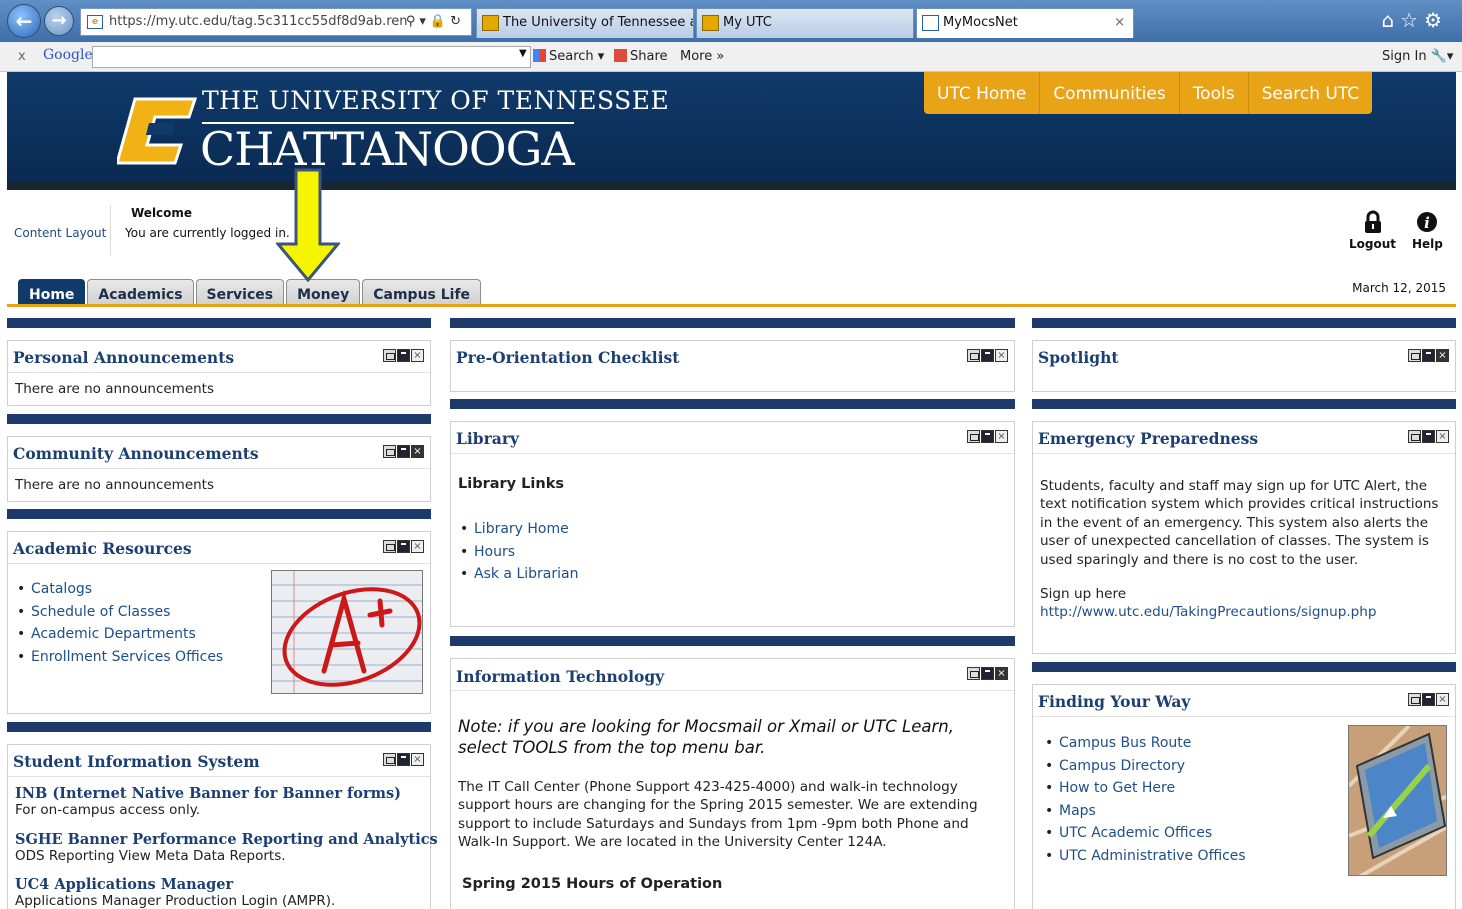  Describe the element at coordinates (1144, 788) in the screenshot. I see `link-how-to-get-here: How to Get Here` at that location.